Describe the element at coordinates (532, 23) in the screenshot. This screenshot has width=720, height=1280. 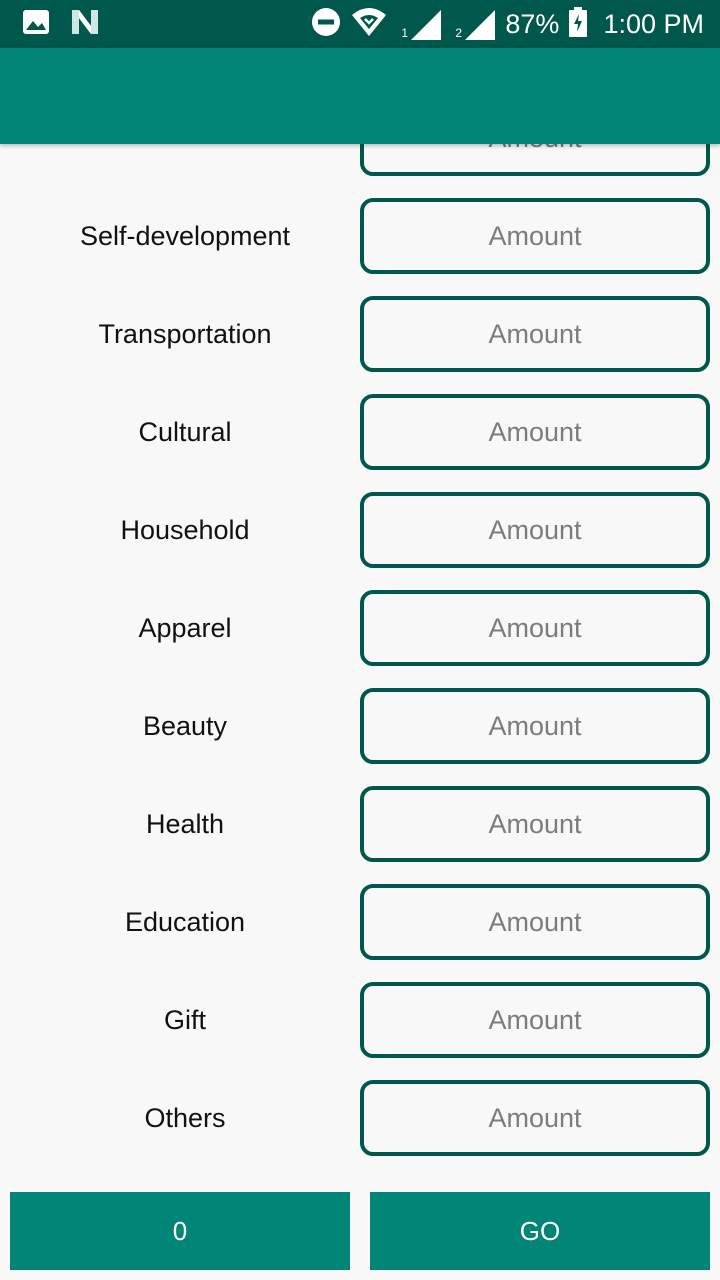
I see `battery-percent: 87%` at that location.